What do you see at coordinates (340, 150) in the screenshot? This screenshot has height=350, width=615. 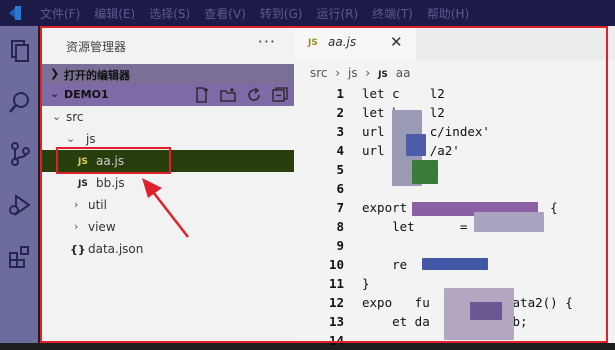 I see `line-number: 4` at bounding box center [340, 150].